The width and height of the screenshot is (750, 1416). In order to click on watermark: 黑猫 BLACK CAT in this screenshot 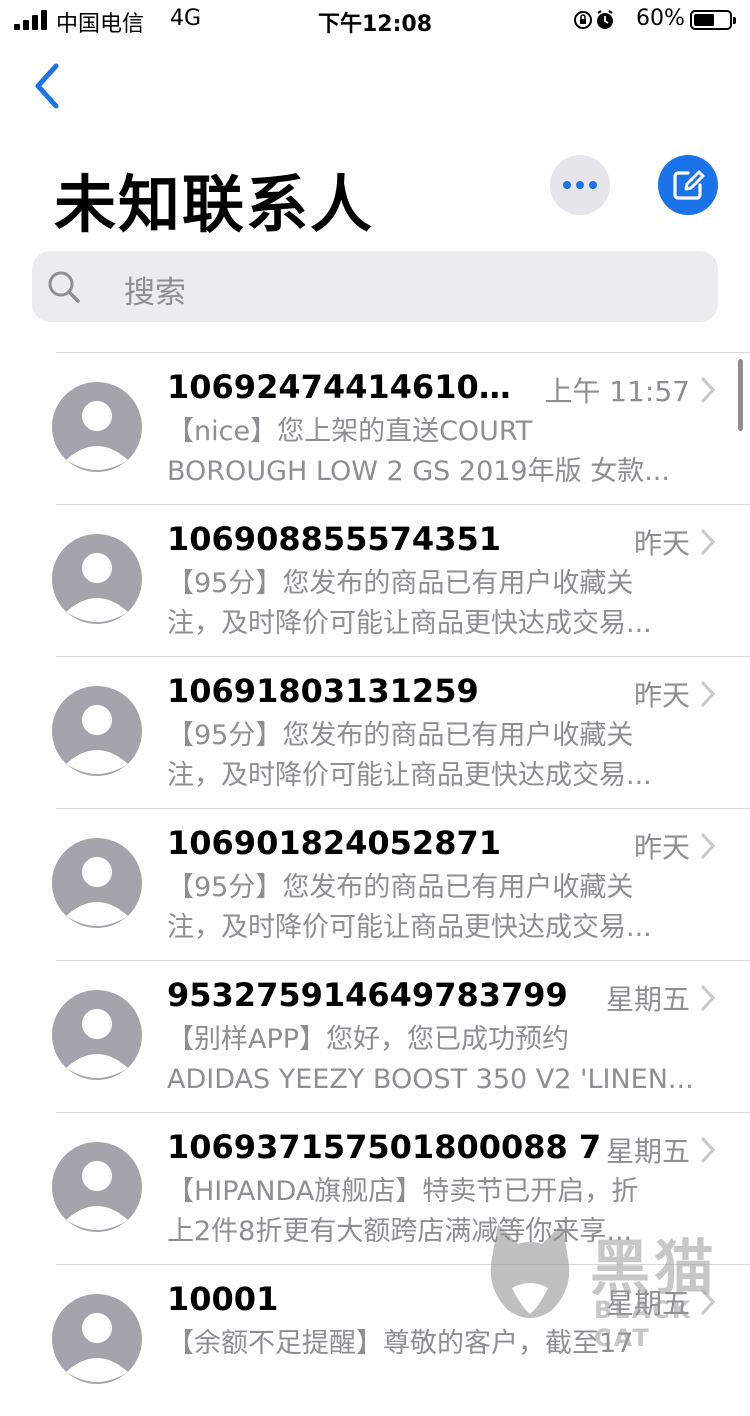, I will do `click(614, 1285)`.